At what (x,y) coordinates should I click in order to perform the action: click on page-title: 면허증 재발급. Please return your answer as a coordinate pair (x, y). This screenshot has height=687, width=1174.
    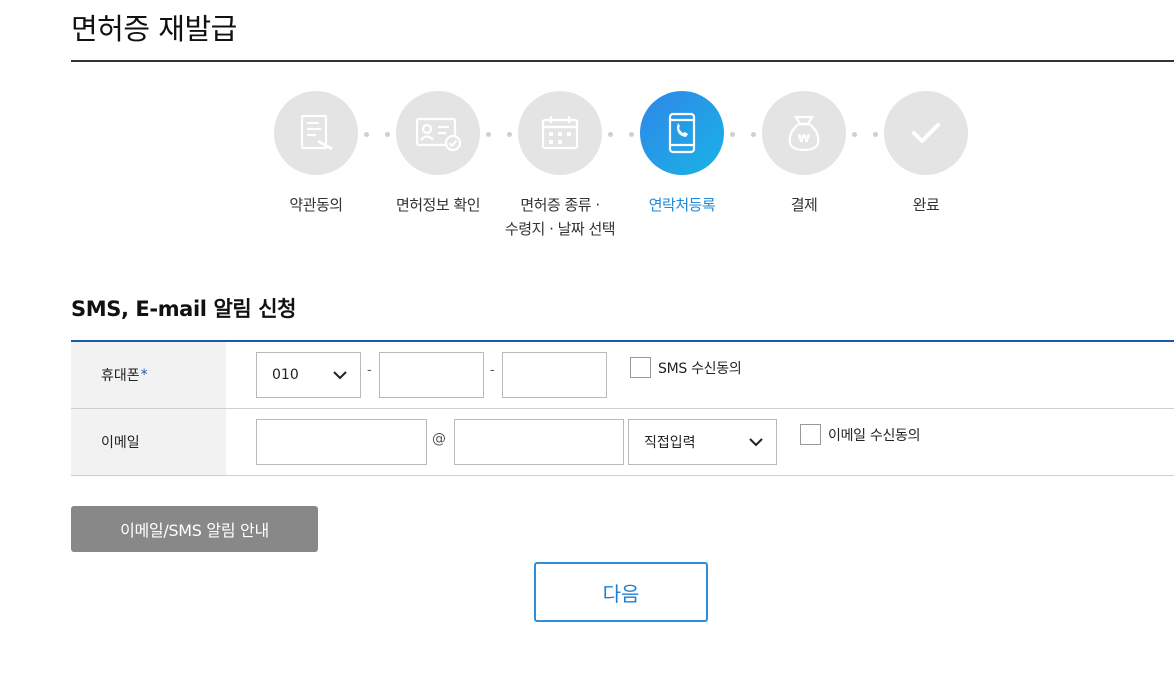
    Looking at the image, I should click on (154, 29).